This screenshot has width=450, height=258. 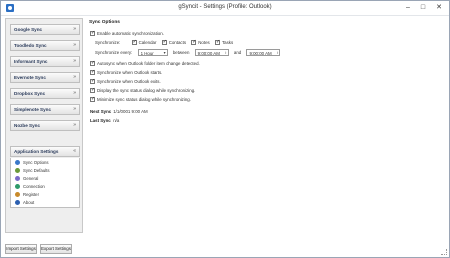 I want to click on sidebar-header-application-settings: Application Settings «, so click(x=45, y=151).